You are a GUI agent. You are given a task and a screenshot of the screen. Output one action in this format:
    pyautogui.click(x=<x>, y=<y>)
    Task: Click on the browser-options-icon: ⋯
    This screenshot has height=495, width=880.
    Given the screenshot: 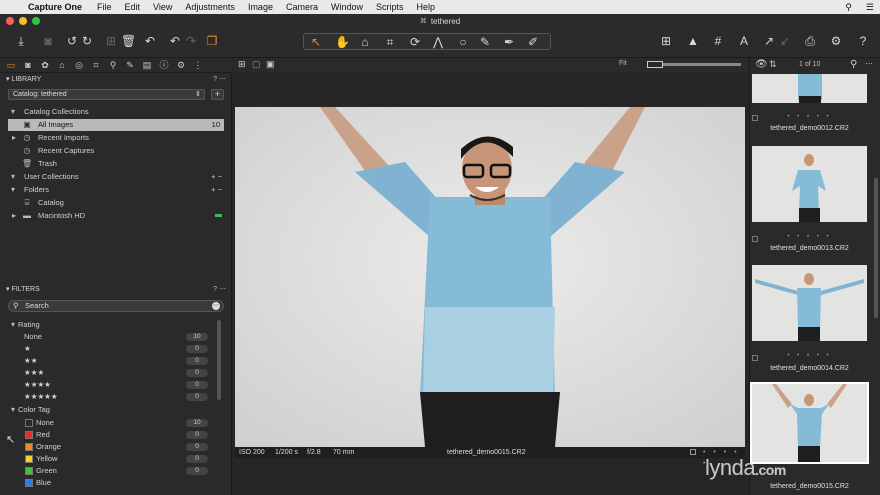 What is the action you would take?
    pyautogui.click(x=869, y=63)
    